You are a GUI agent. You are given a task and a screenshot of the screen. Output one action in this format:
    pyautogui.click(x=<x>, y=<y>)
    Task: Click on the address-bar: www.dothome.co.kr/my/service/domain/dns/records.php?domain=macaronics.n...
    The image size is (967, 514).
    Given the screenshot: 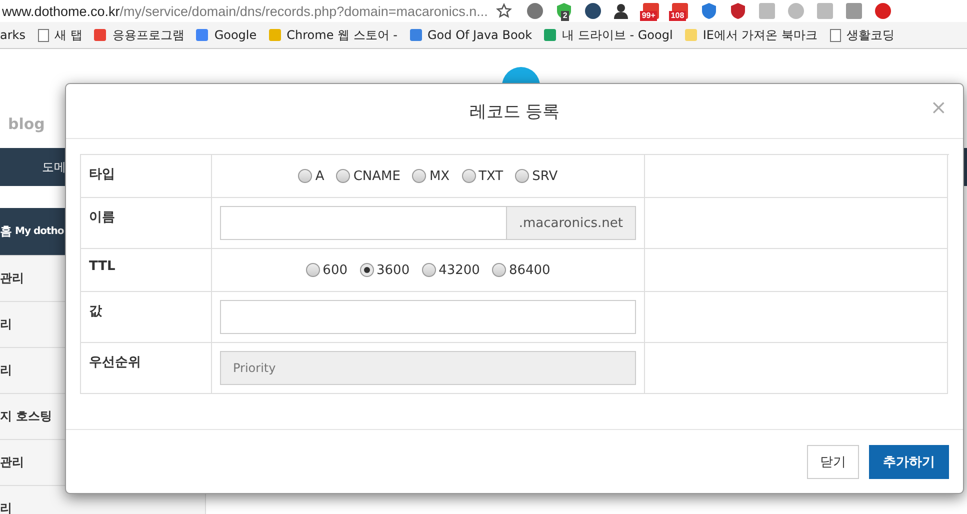 What is the action you would take?
    pyautogui.click(x=244, y=11)
    